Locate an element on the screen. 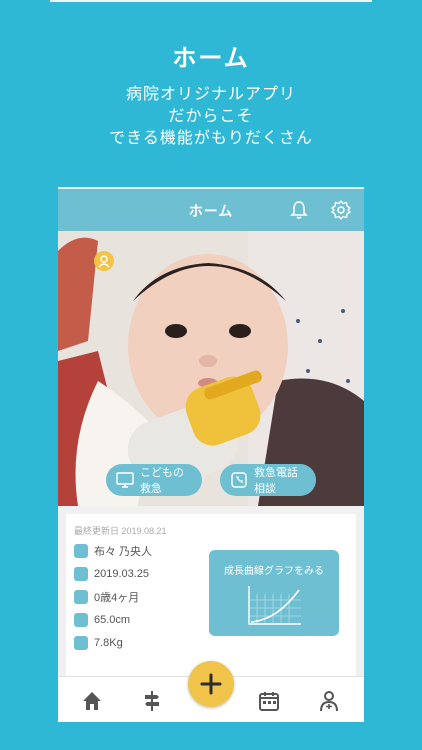 Image resolution: width=422 pixels, height=750 pixels. profile-row-name: 布々 乃央人 is located at coordinates (113, 551).